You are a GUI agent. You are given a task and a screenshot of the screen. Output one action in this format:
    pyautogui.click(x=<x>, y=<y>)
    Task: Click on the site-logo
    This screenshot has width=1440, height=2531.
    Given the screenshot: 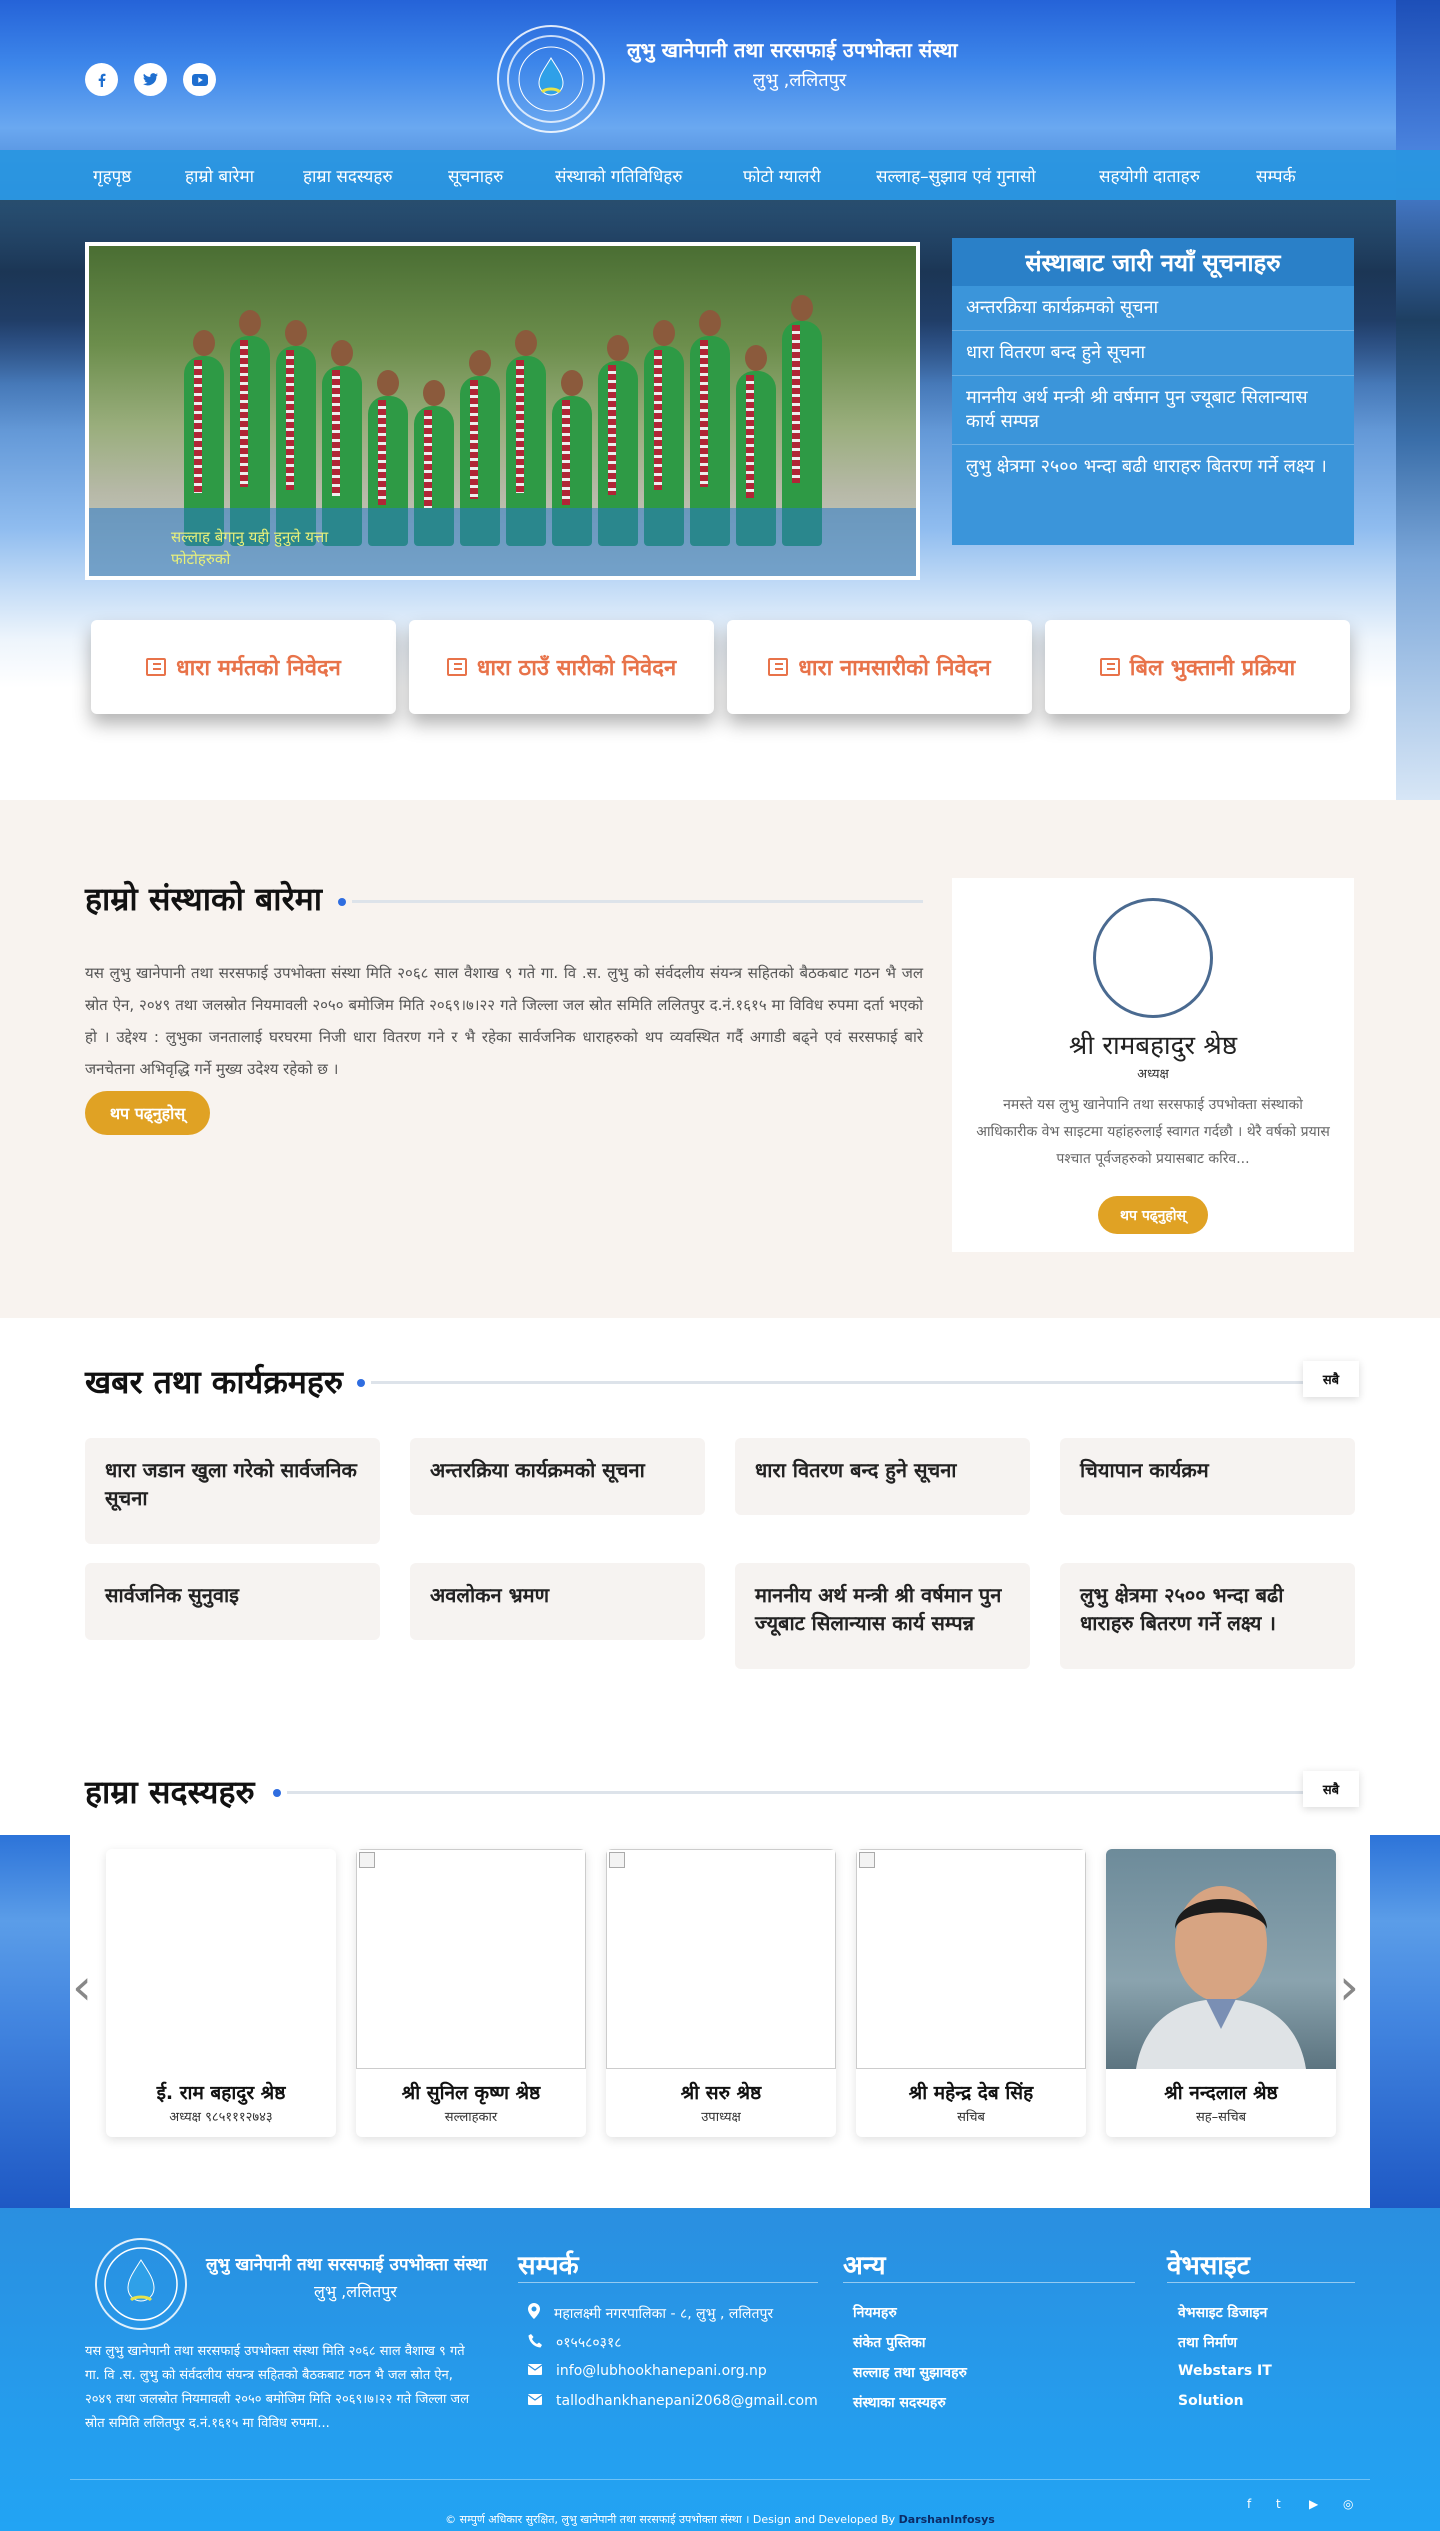 What is the action you would take?
    pyautogui.click(x=551, y=79)
    